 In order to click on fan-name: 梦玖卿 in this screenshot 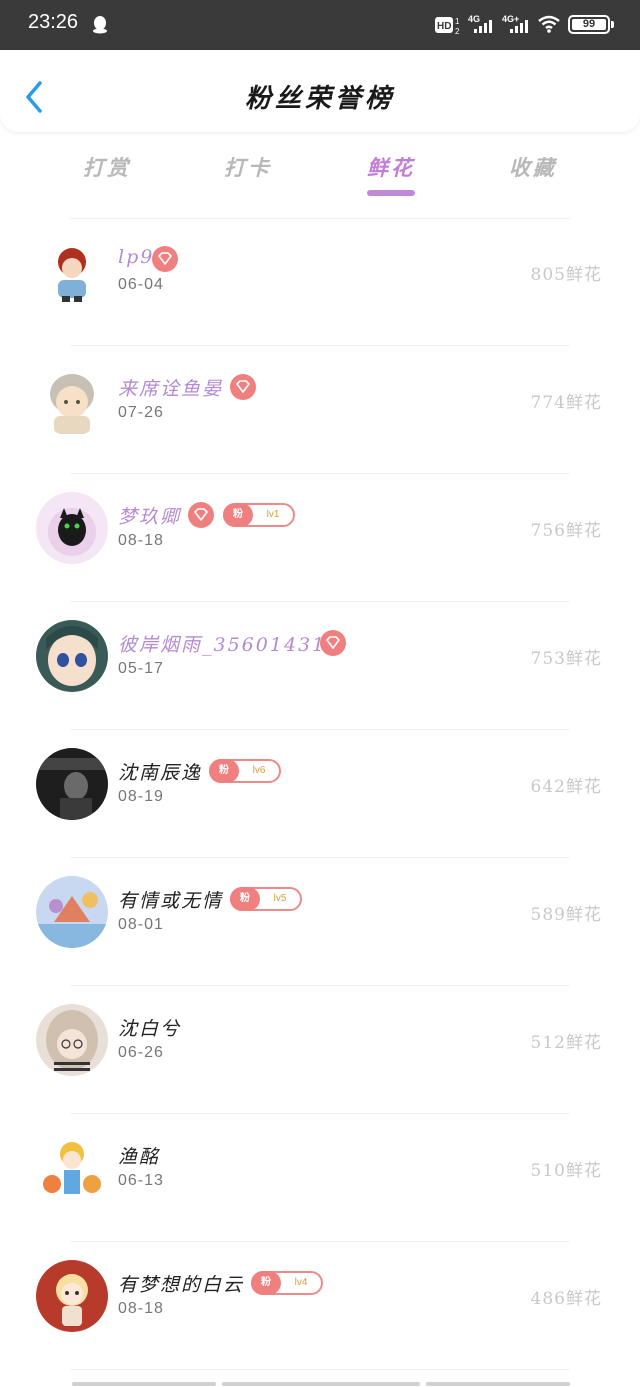, I will do `click(150, 517)`.